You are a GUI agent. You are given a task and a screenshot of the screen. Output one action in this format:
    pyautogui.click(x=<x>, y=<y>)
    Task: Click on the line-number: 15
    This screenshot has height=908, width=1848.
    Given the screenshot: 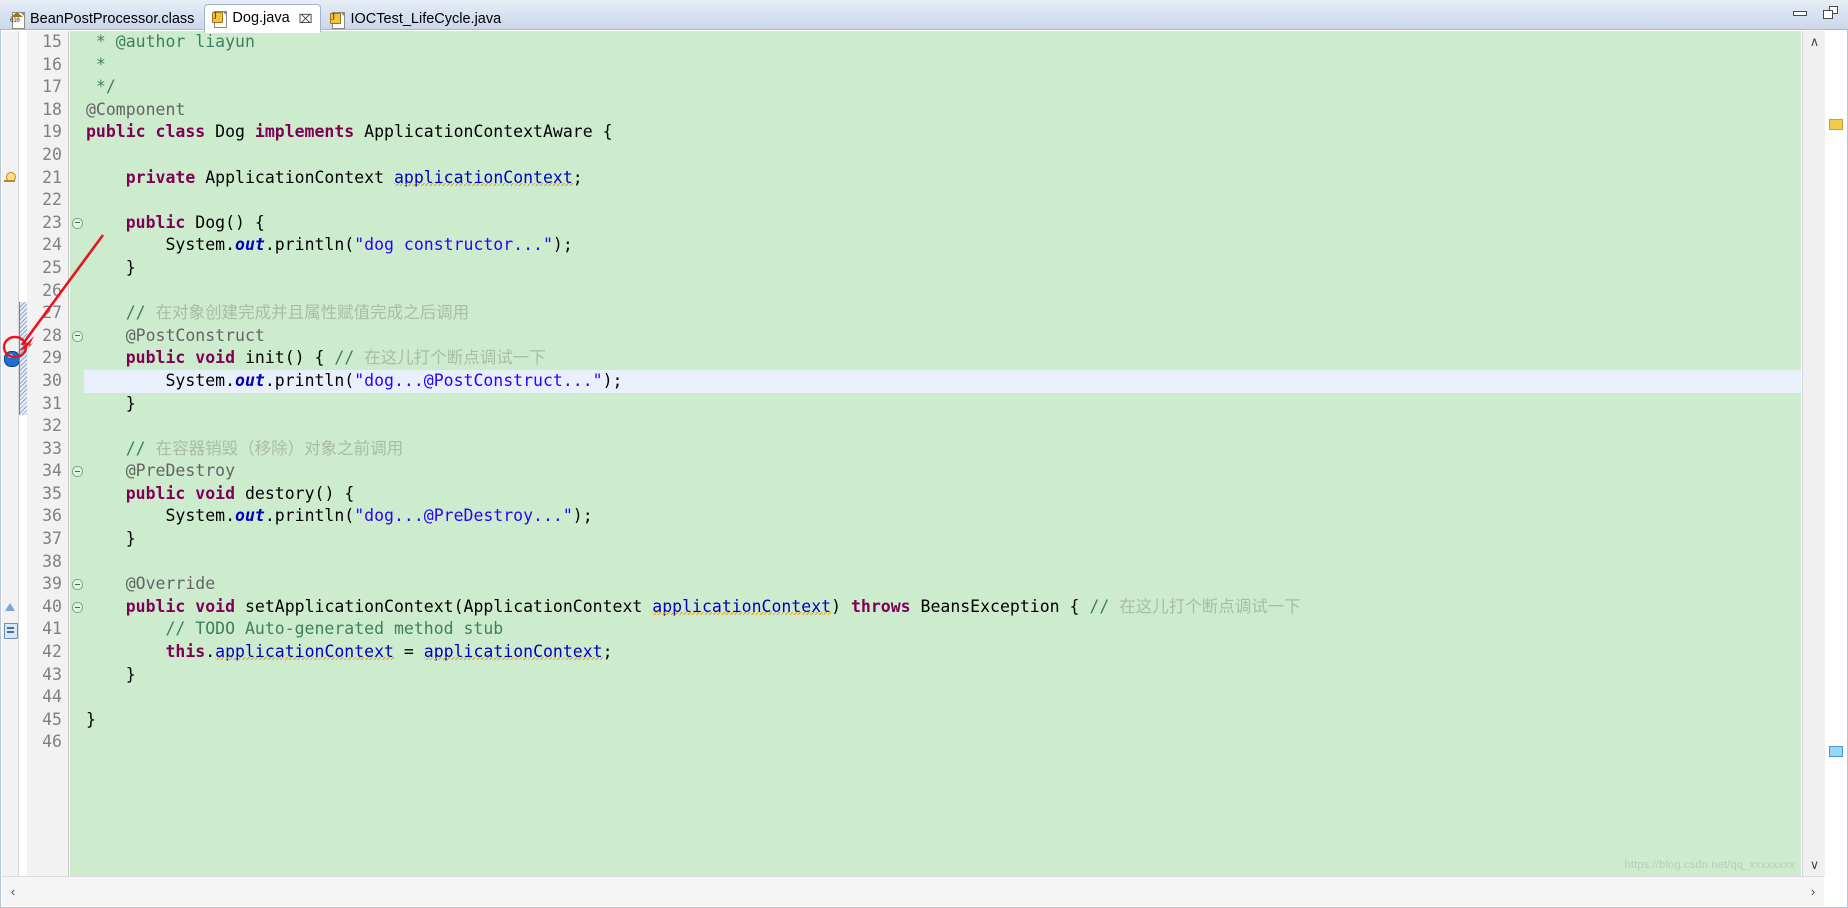 What is the action you would take?
    pyautogui.click(x=52, y=41)
    